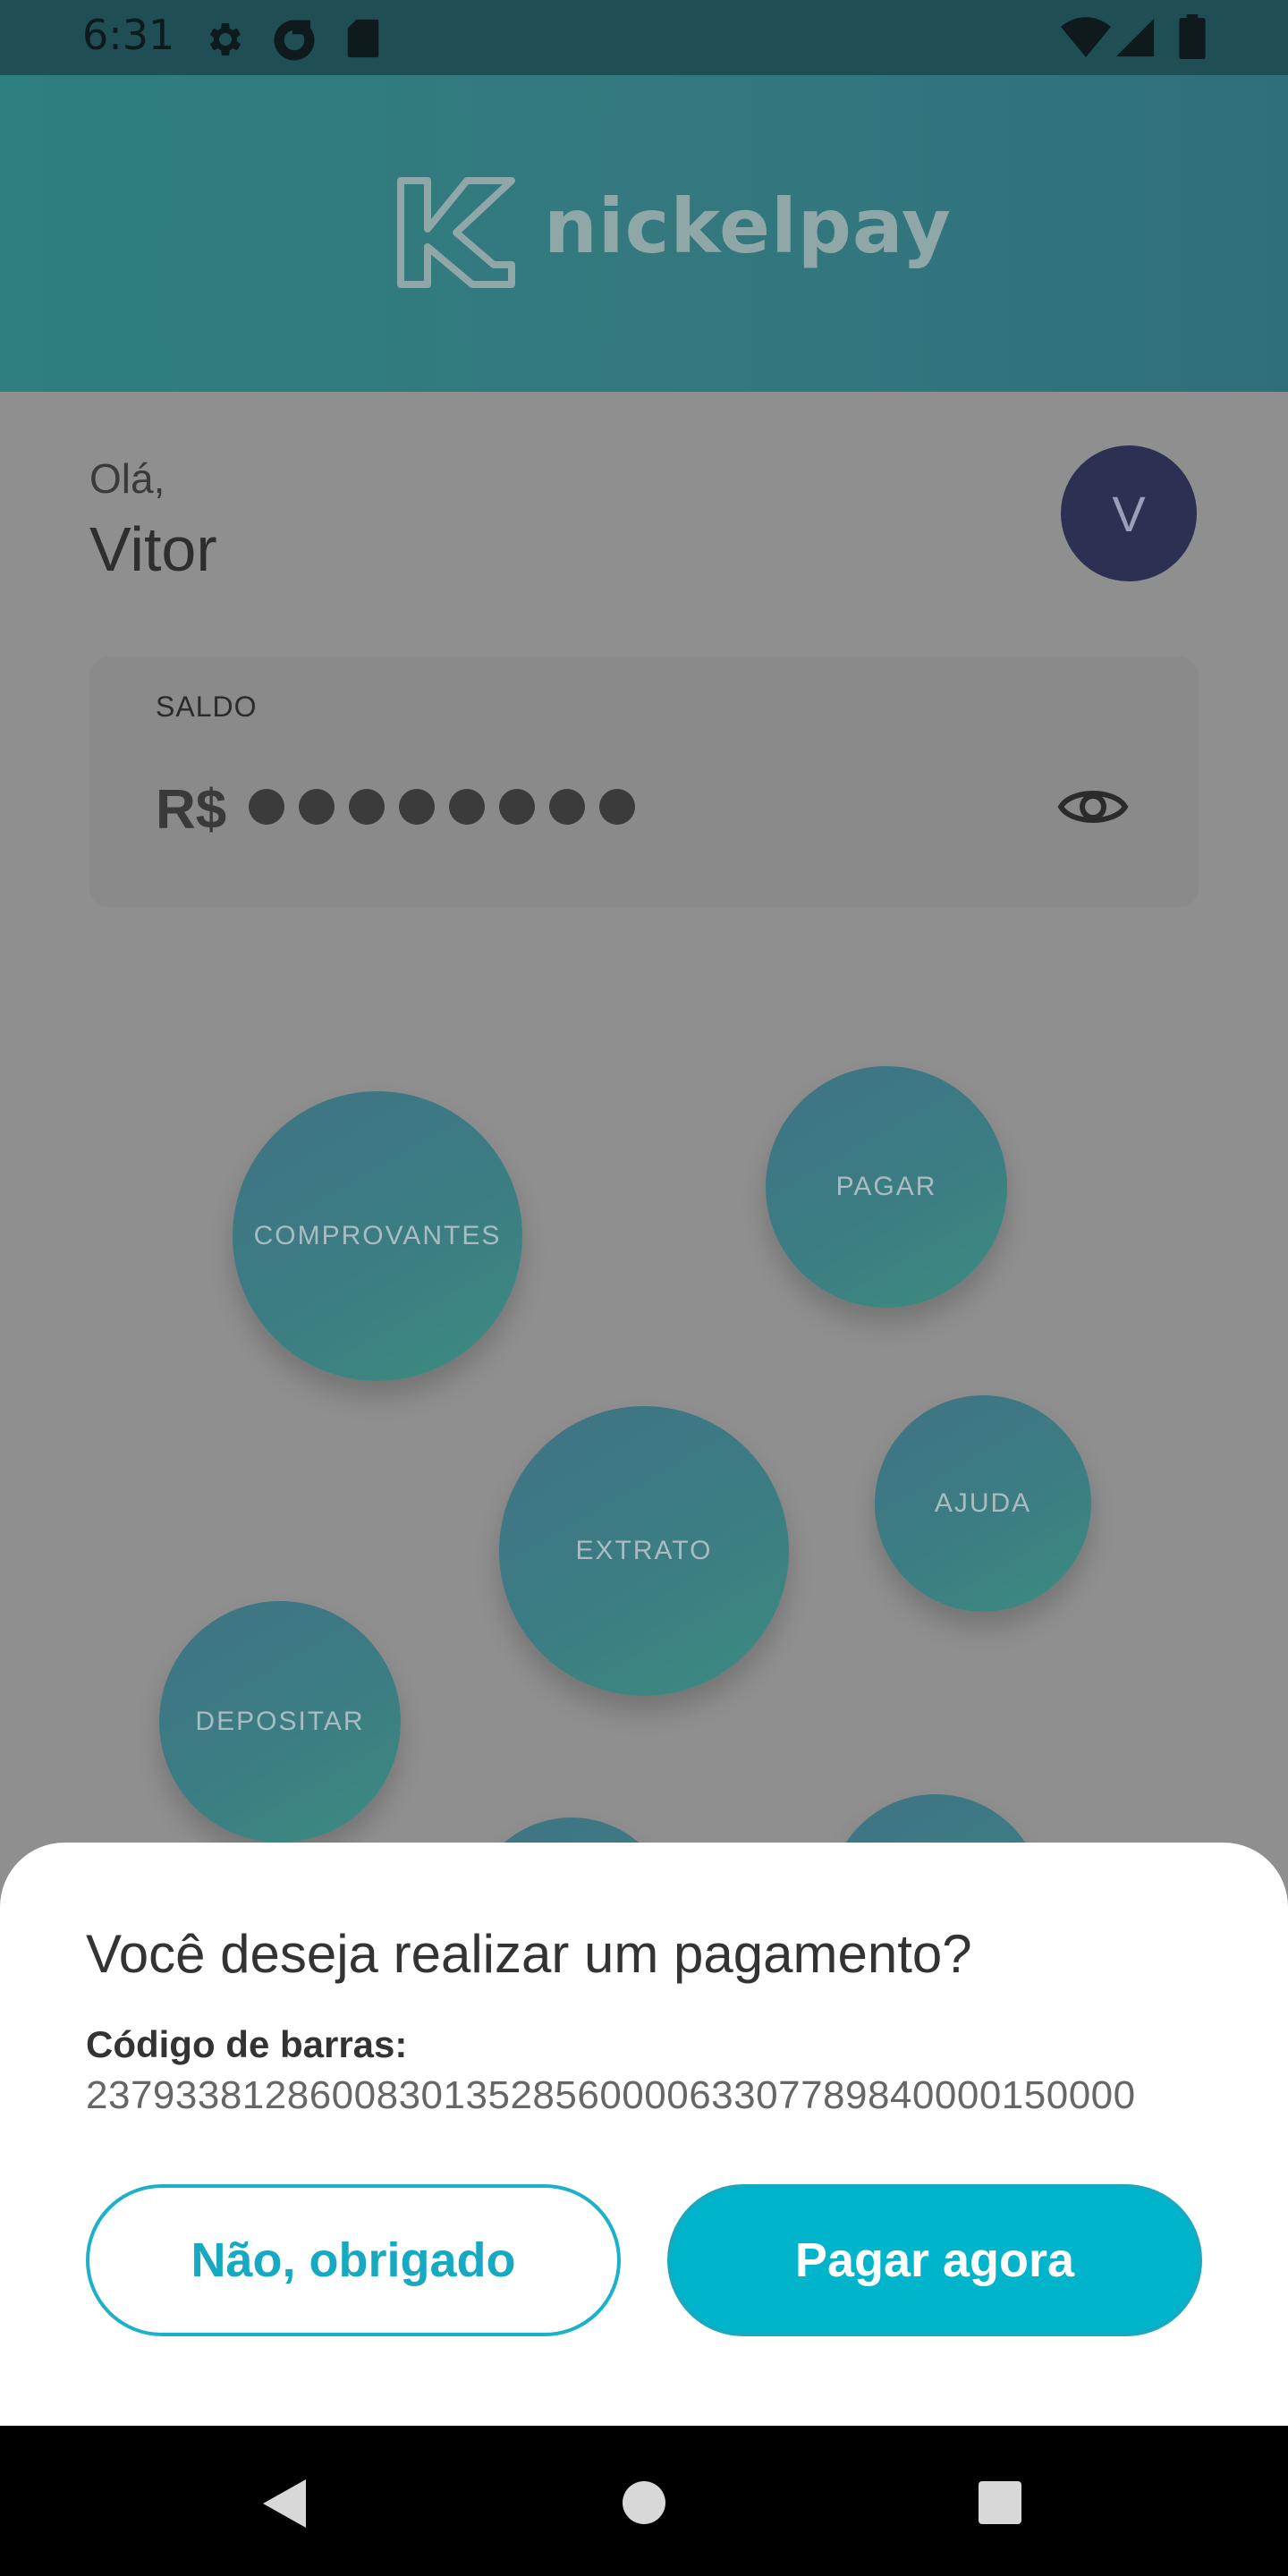  I want to click on ajuda-button: AJUDA, so click(983, 1503).